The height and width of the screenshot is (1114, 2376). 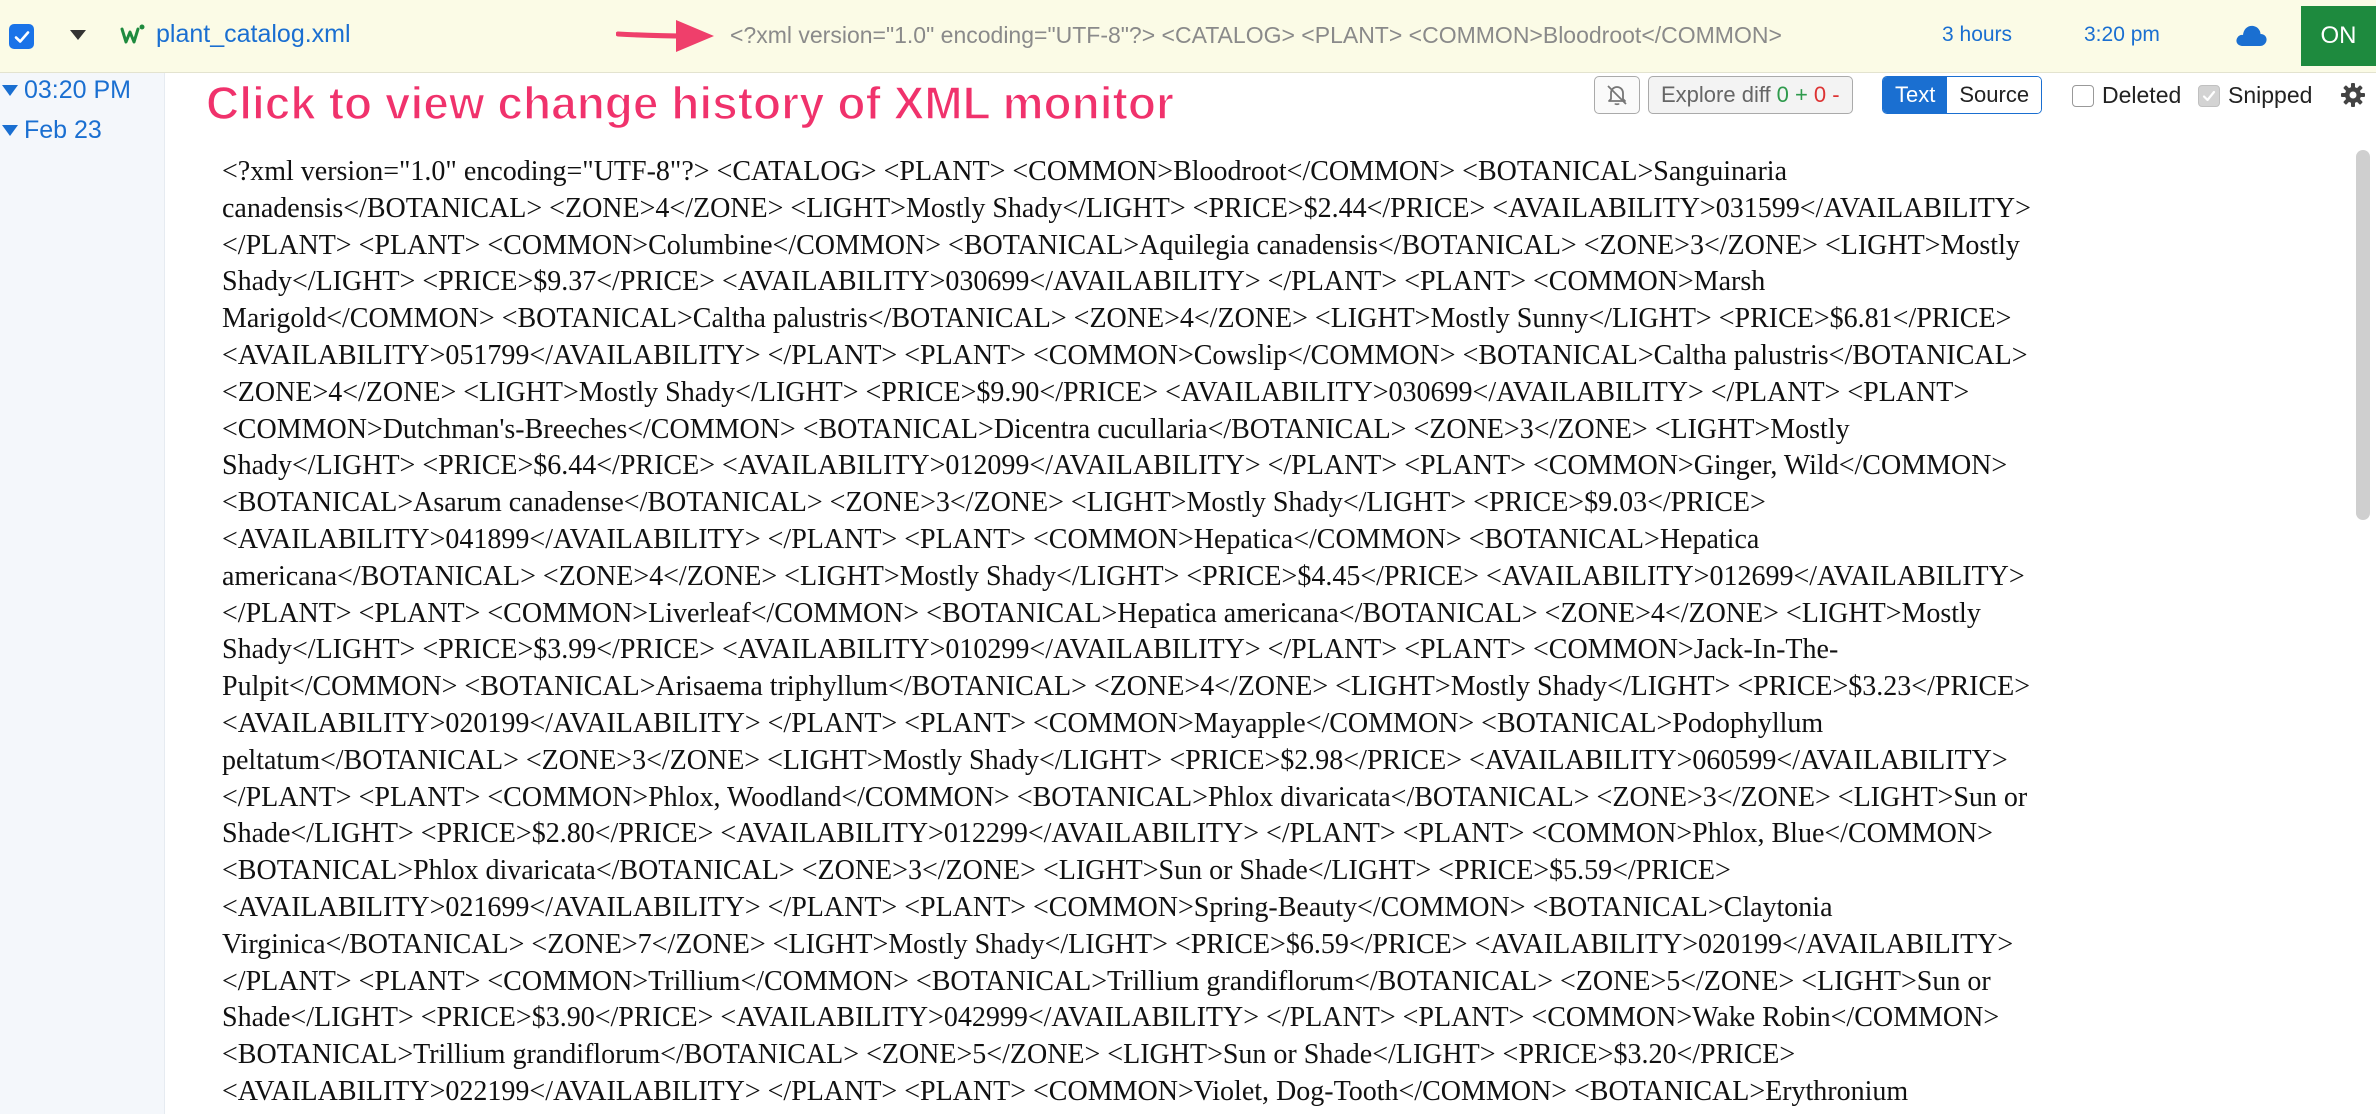 I want to click on scrollbar-thumb, so click(x=2363, y=335).